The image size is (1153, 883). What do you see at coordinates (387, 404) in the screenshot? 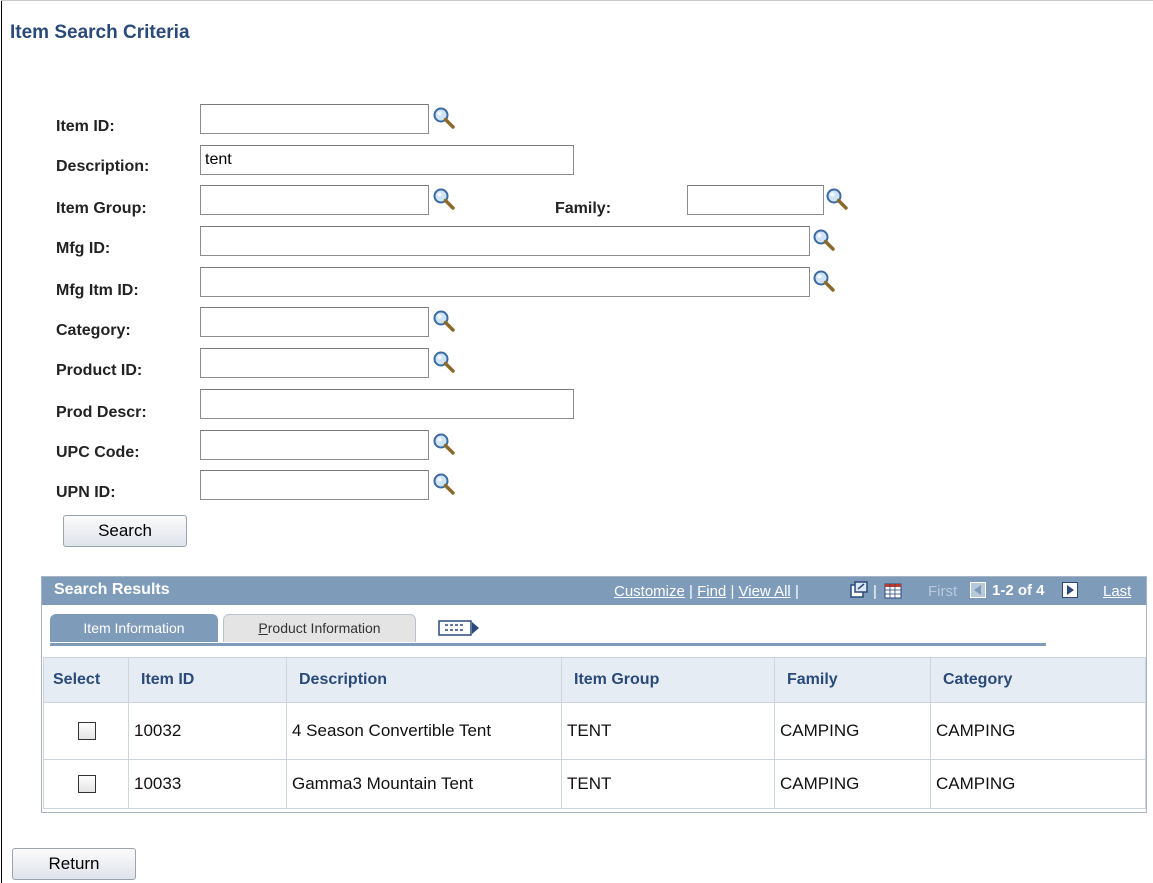
I see `prod-descr-field` at bounding box center [387, 404].